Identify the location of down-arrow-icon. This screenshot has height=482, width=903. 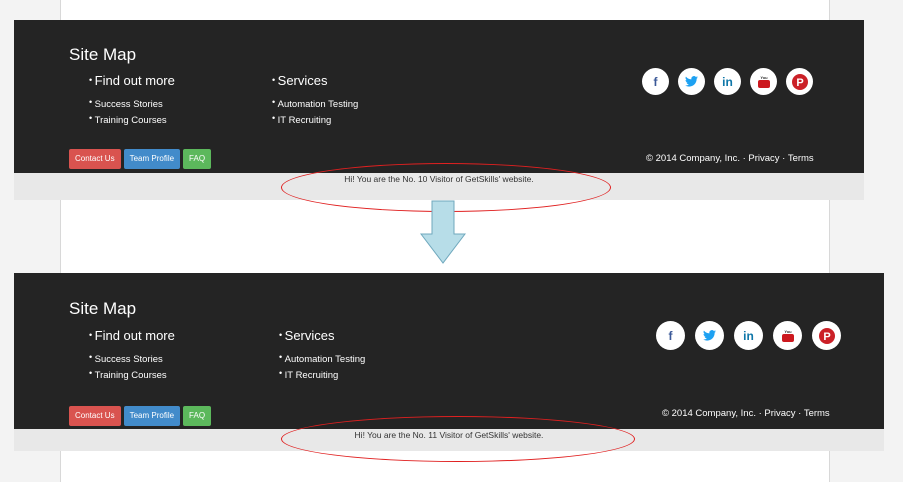
(443, 232).